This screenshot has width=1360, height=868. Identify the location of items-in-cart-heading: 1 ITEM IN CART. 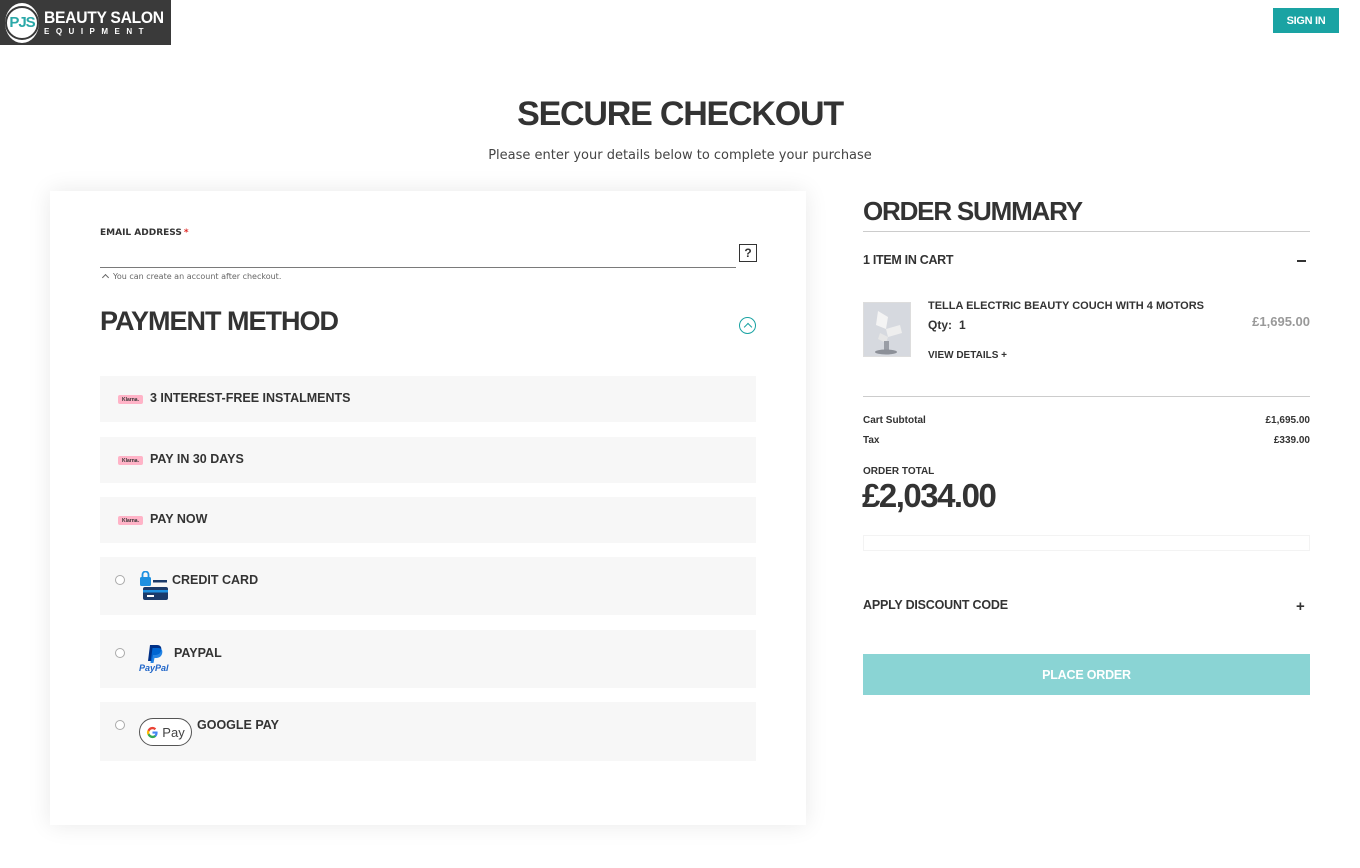
(908, 260).